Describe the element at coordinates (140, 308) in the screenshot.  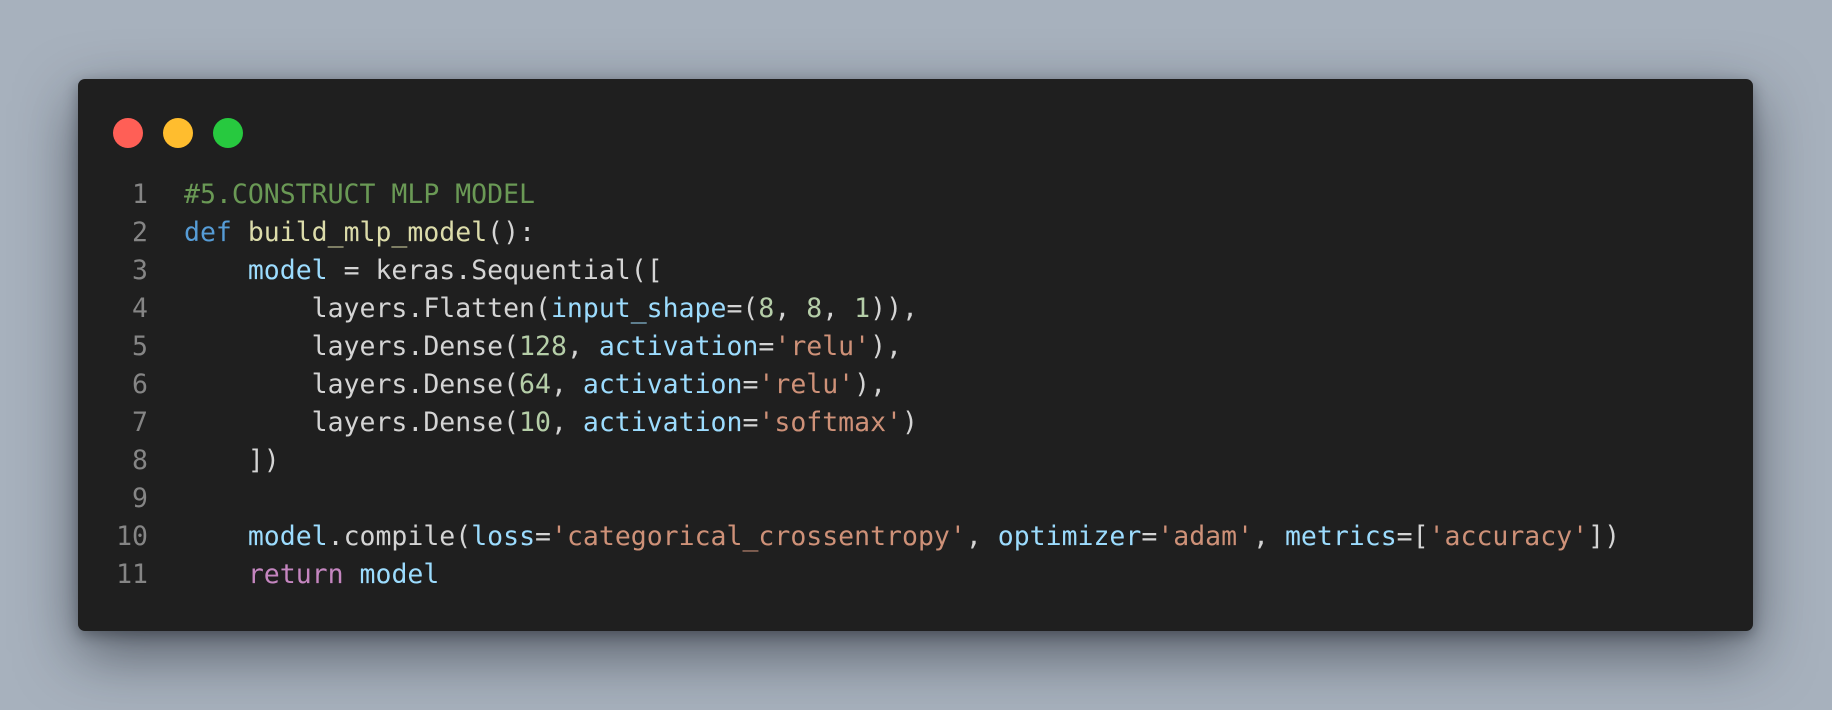
I see `line-number: 4` at that location.